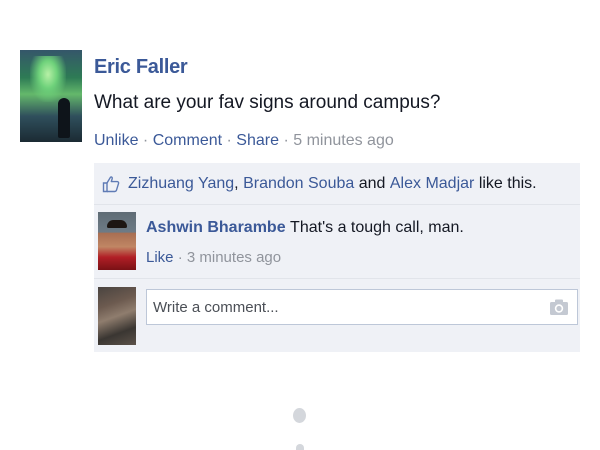  I want to click on author-avatar, so click(51, 96).